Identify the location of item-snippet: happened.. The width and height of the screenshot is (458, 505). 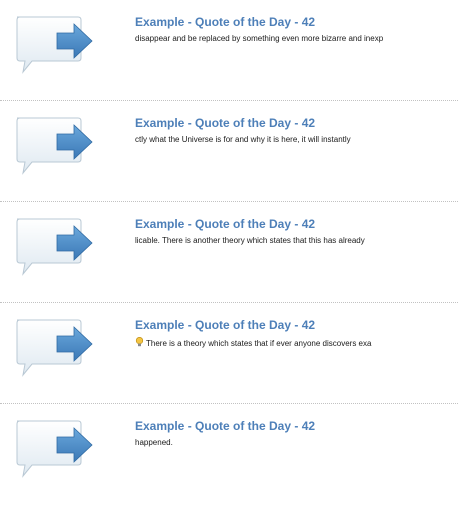
(154, 442).